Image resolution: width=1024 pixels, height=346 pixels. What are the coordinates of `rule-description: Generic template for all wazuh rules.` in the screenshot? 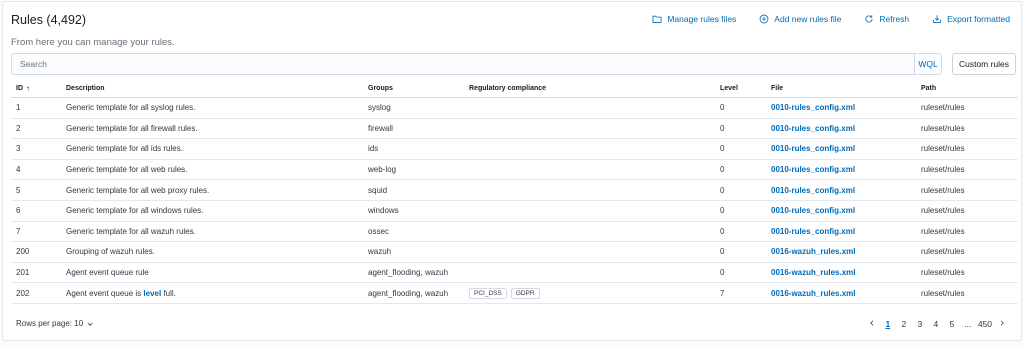 It's located at (131, 232).